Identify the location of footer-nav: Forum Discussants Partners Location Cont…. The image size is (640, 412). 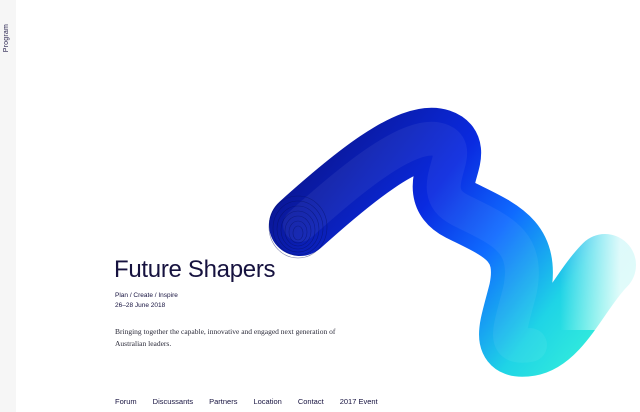
(246, 401).